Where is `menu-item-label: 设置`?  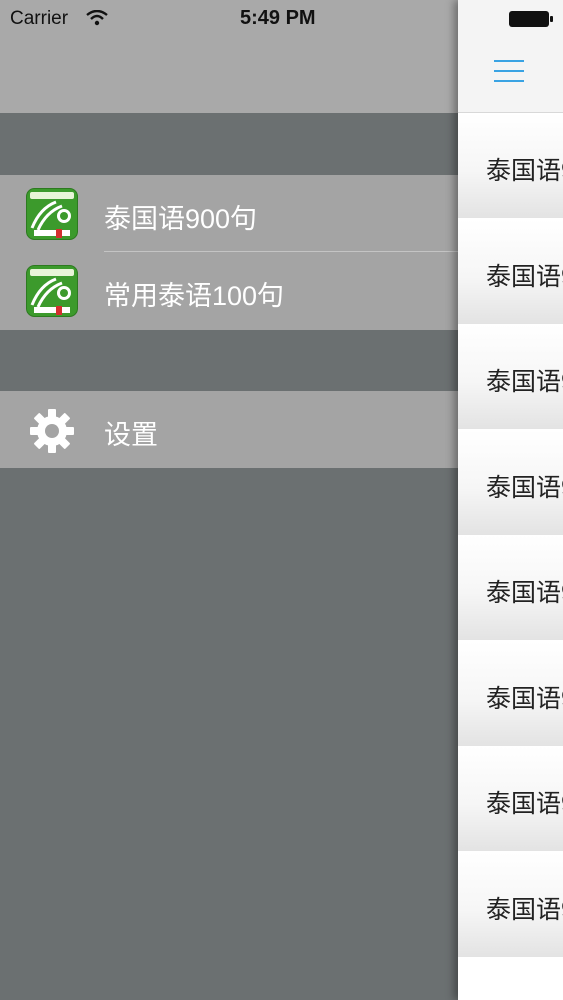
menu-item-label: 设置 is located at coordinates (131, 435).